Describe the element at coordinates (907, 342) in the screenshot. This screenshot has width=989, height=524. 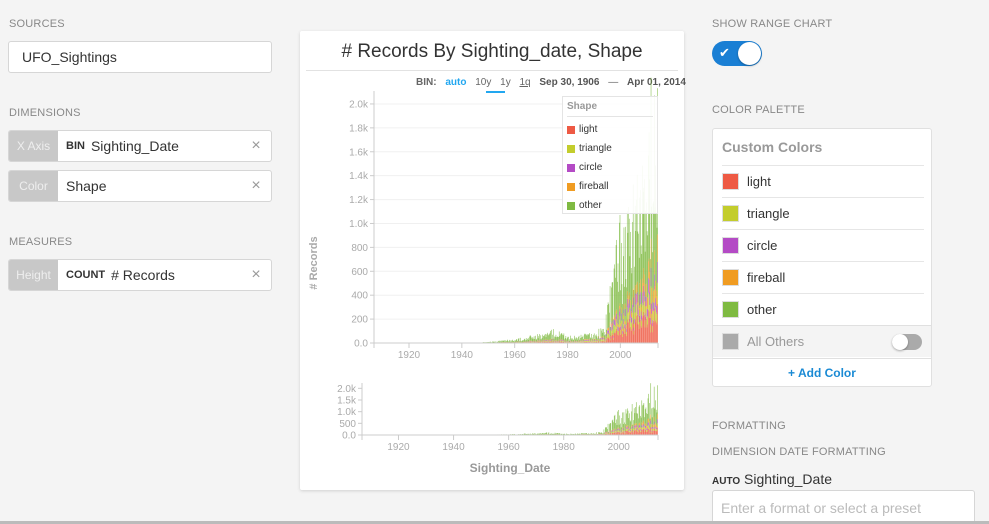
I see `all-others-toggle` at that location.